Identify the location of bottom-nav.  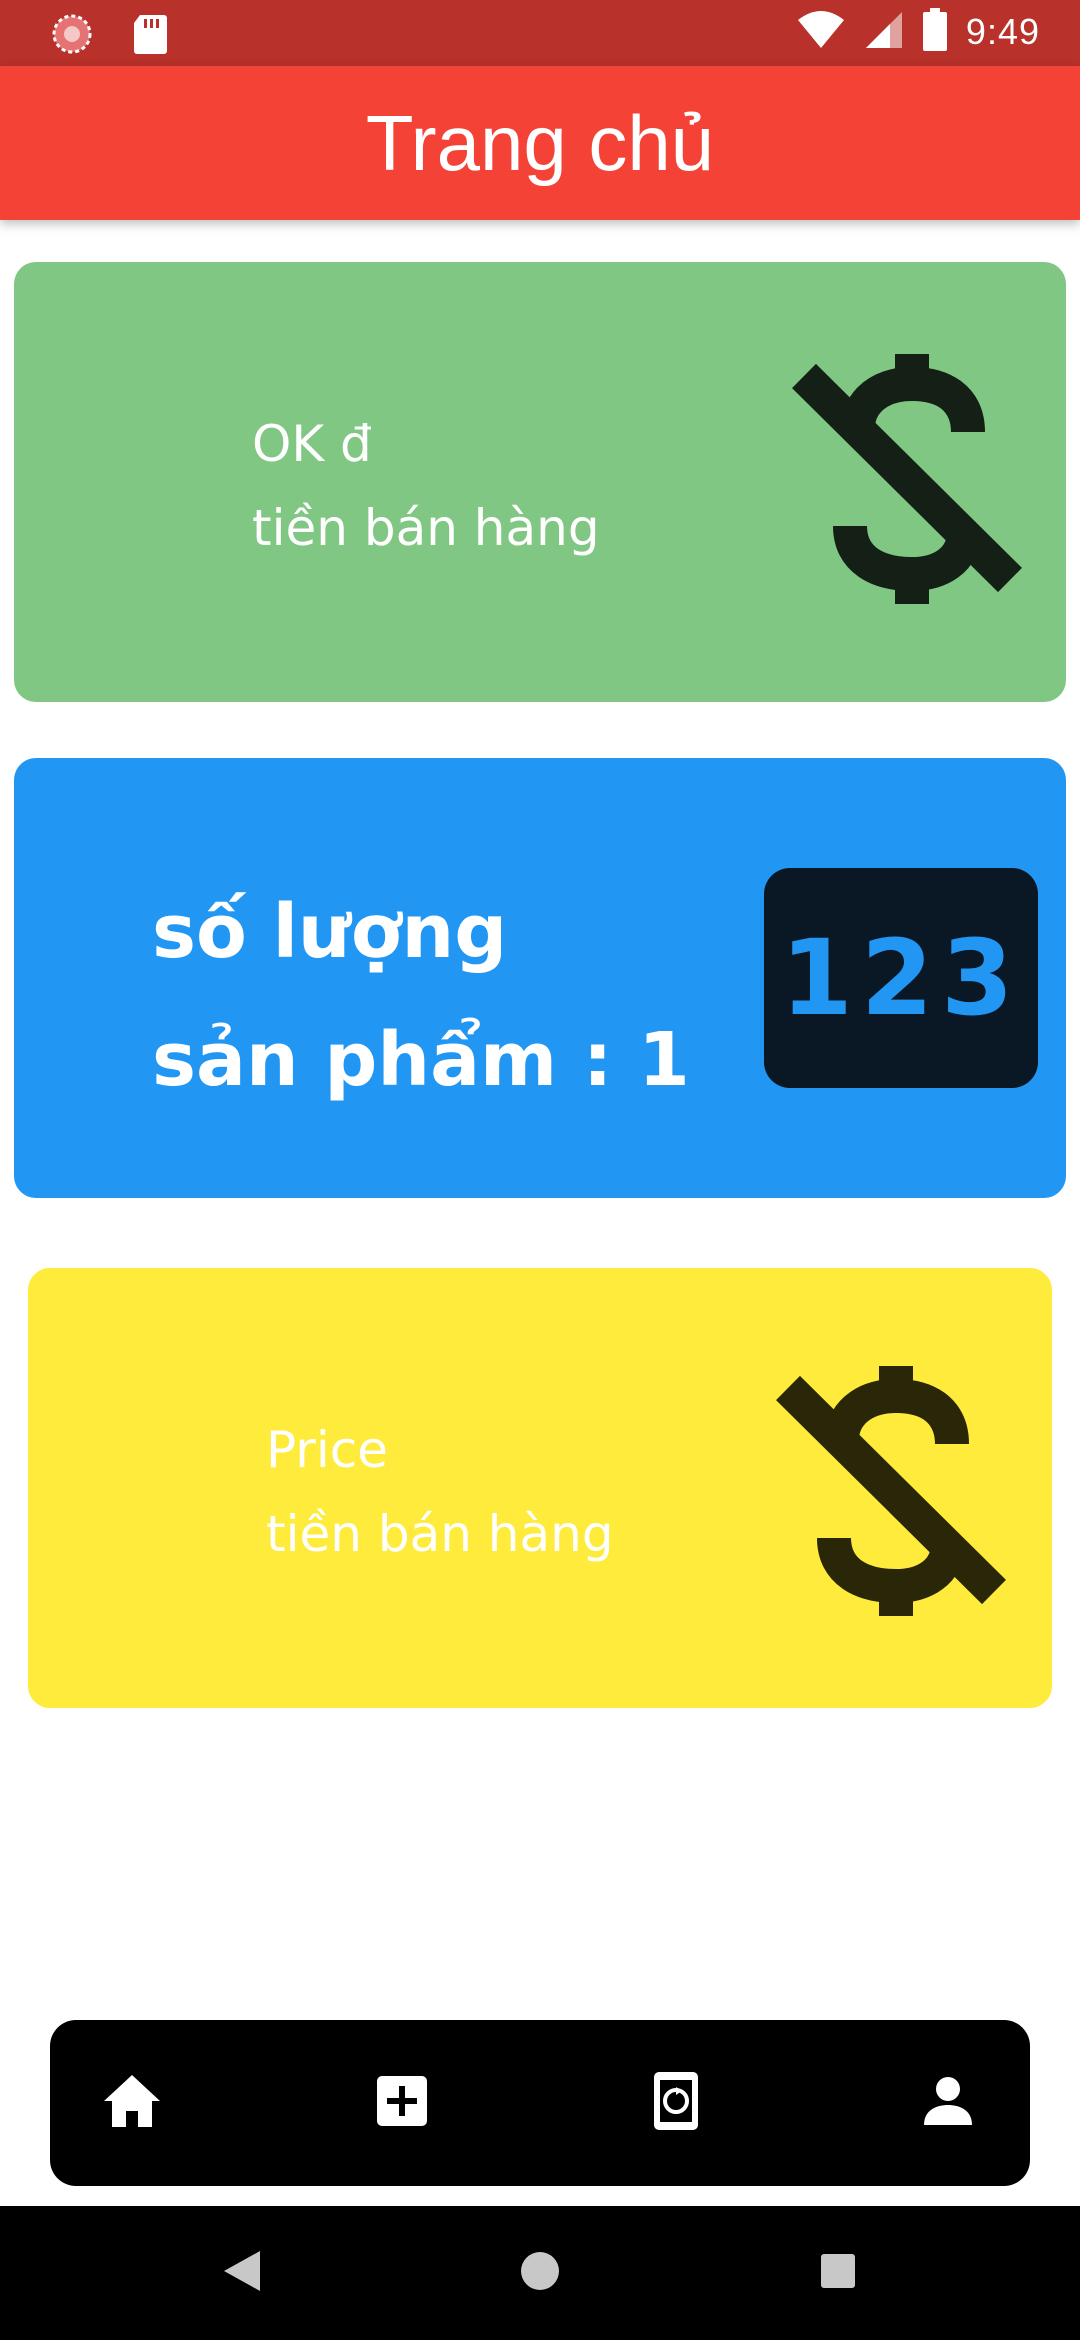
(540, 2103).